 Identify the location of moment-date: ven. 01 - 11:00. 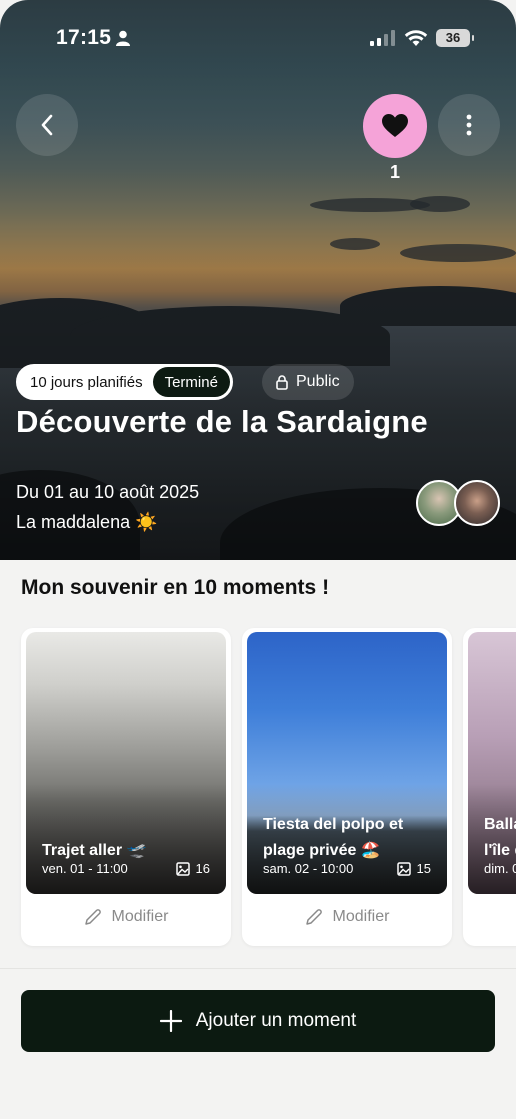
(85, 868).